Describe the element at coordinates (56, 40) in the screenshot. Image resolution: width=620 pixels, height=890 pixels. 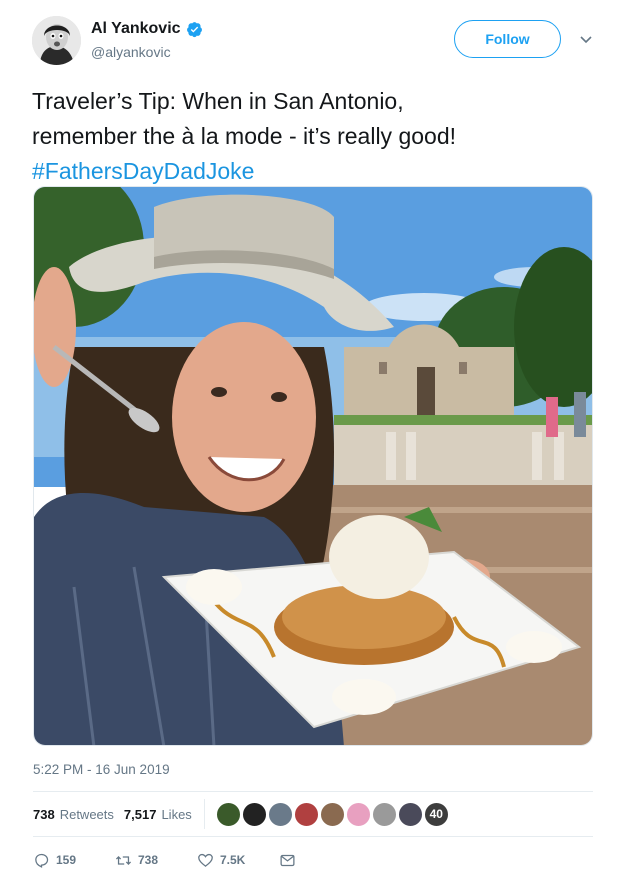
I see `avatar` at that location.